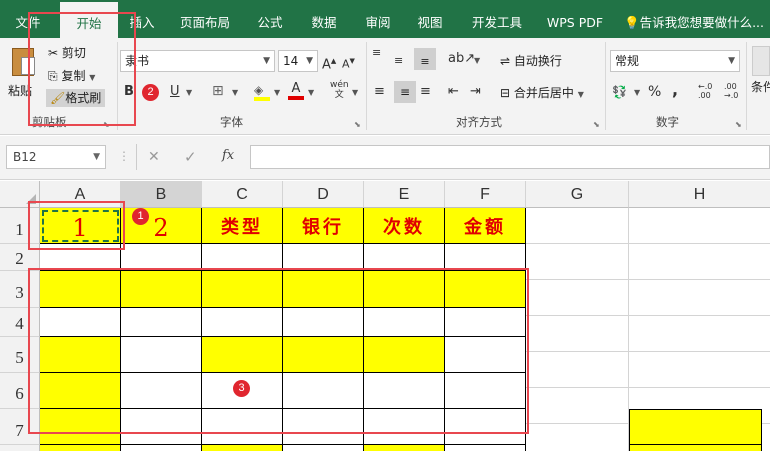  I want to click on wrap-text-button: ⇌ 自动换行, so click(531, 61).